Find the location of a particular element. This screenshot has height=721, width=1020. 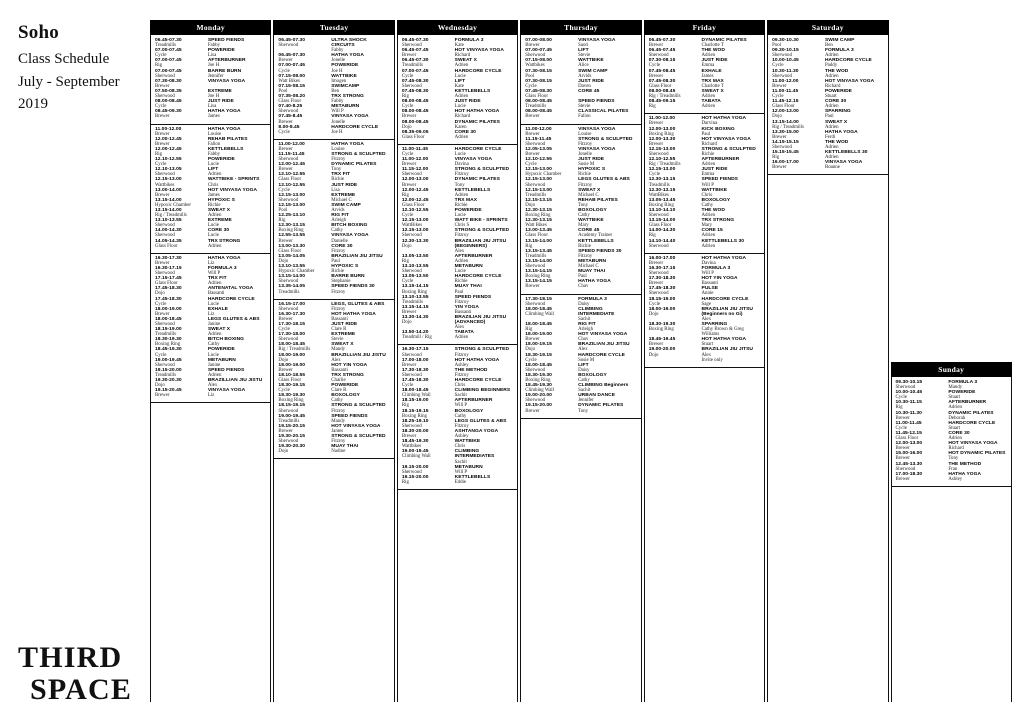

class-entry: 07.45-08.30 Sherwood LIFT Kate is located at coordinates (458, 84).